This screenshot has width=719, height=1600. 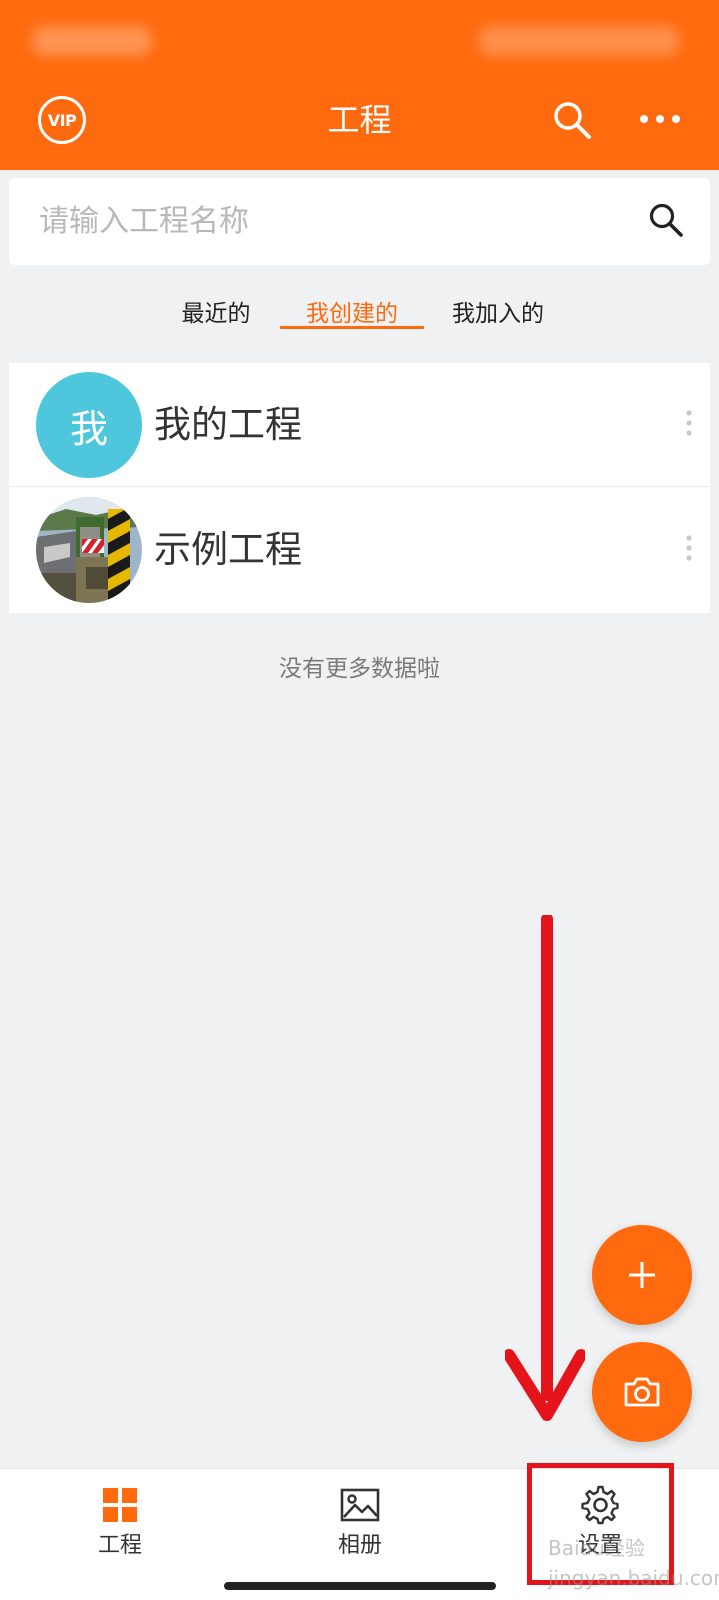 I want to click on add-project-button, so click(x=642, y=1275).